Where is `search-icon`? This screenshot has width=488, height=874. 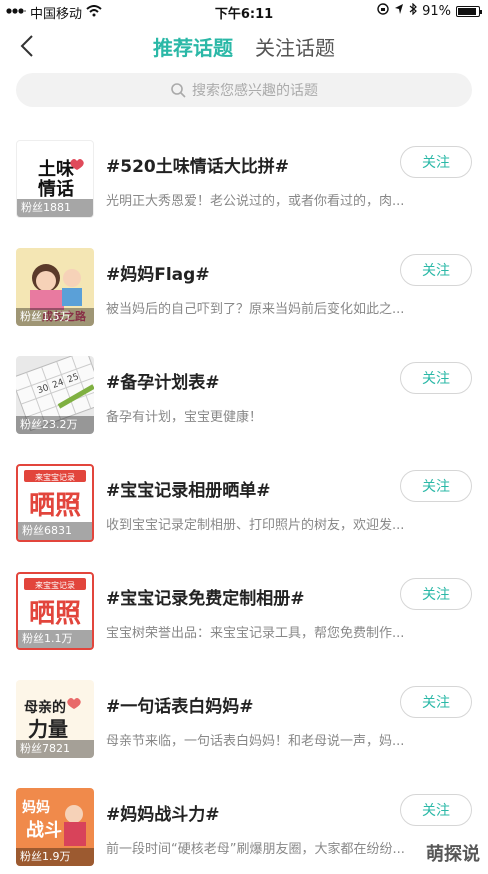 search-icon is located at coordinates (178, 90).